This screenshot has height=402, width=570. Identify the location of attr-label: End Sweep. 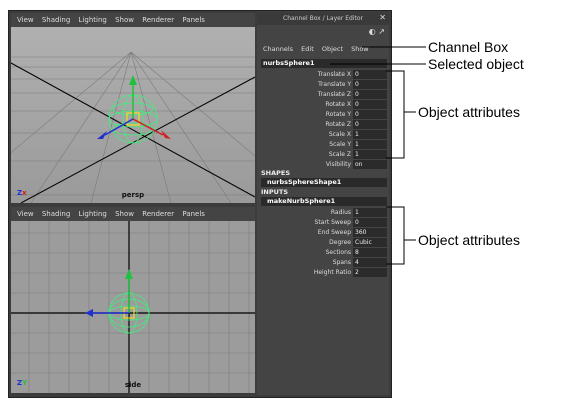
(334, 232).